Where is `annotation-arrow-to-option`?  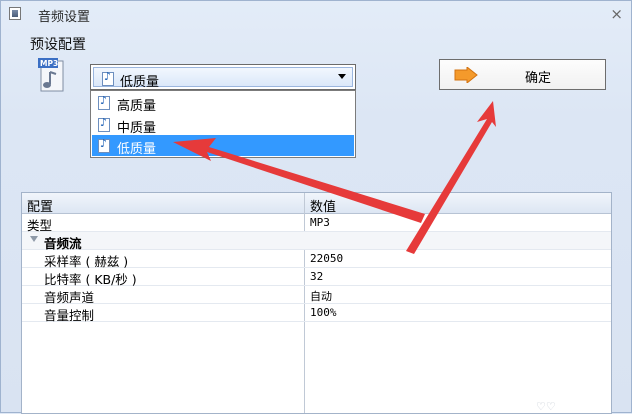
annotation-arrow-to-option is located at coordinates (299, 180).